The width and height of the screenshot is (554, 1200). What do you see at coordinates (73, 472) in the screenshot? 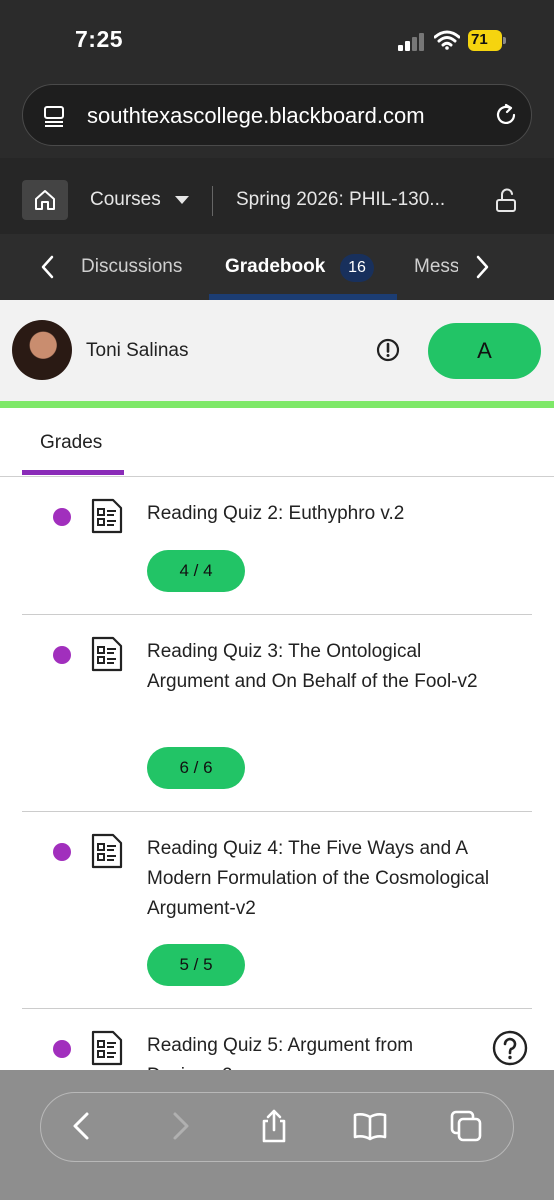
I see `grades-tab-indicator` at bounding box center [73, 472].